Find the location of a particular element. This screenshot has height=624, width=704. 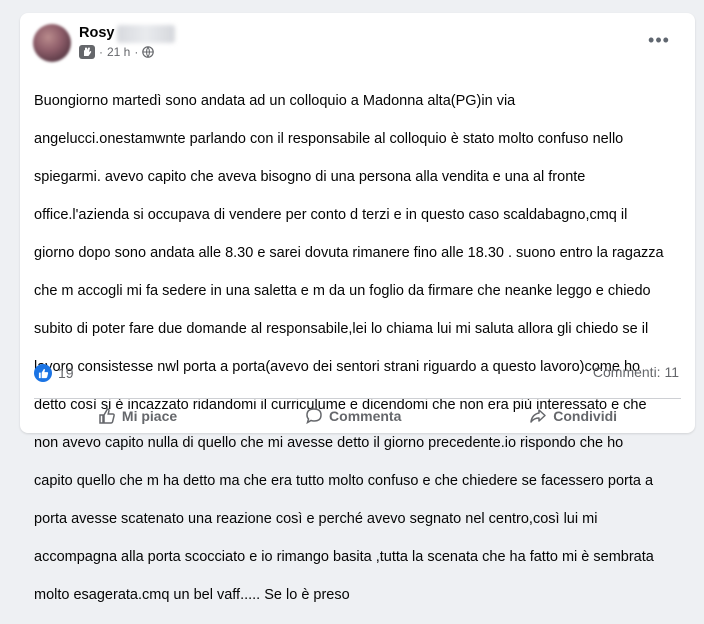

post-meta: · 21 h · is located at coordinates (117, 52).